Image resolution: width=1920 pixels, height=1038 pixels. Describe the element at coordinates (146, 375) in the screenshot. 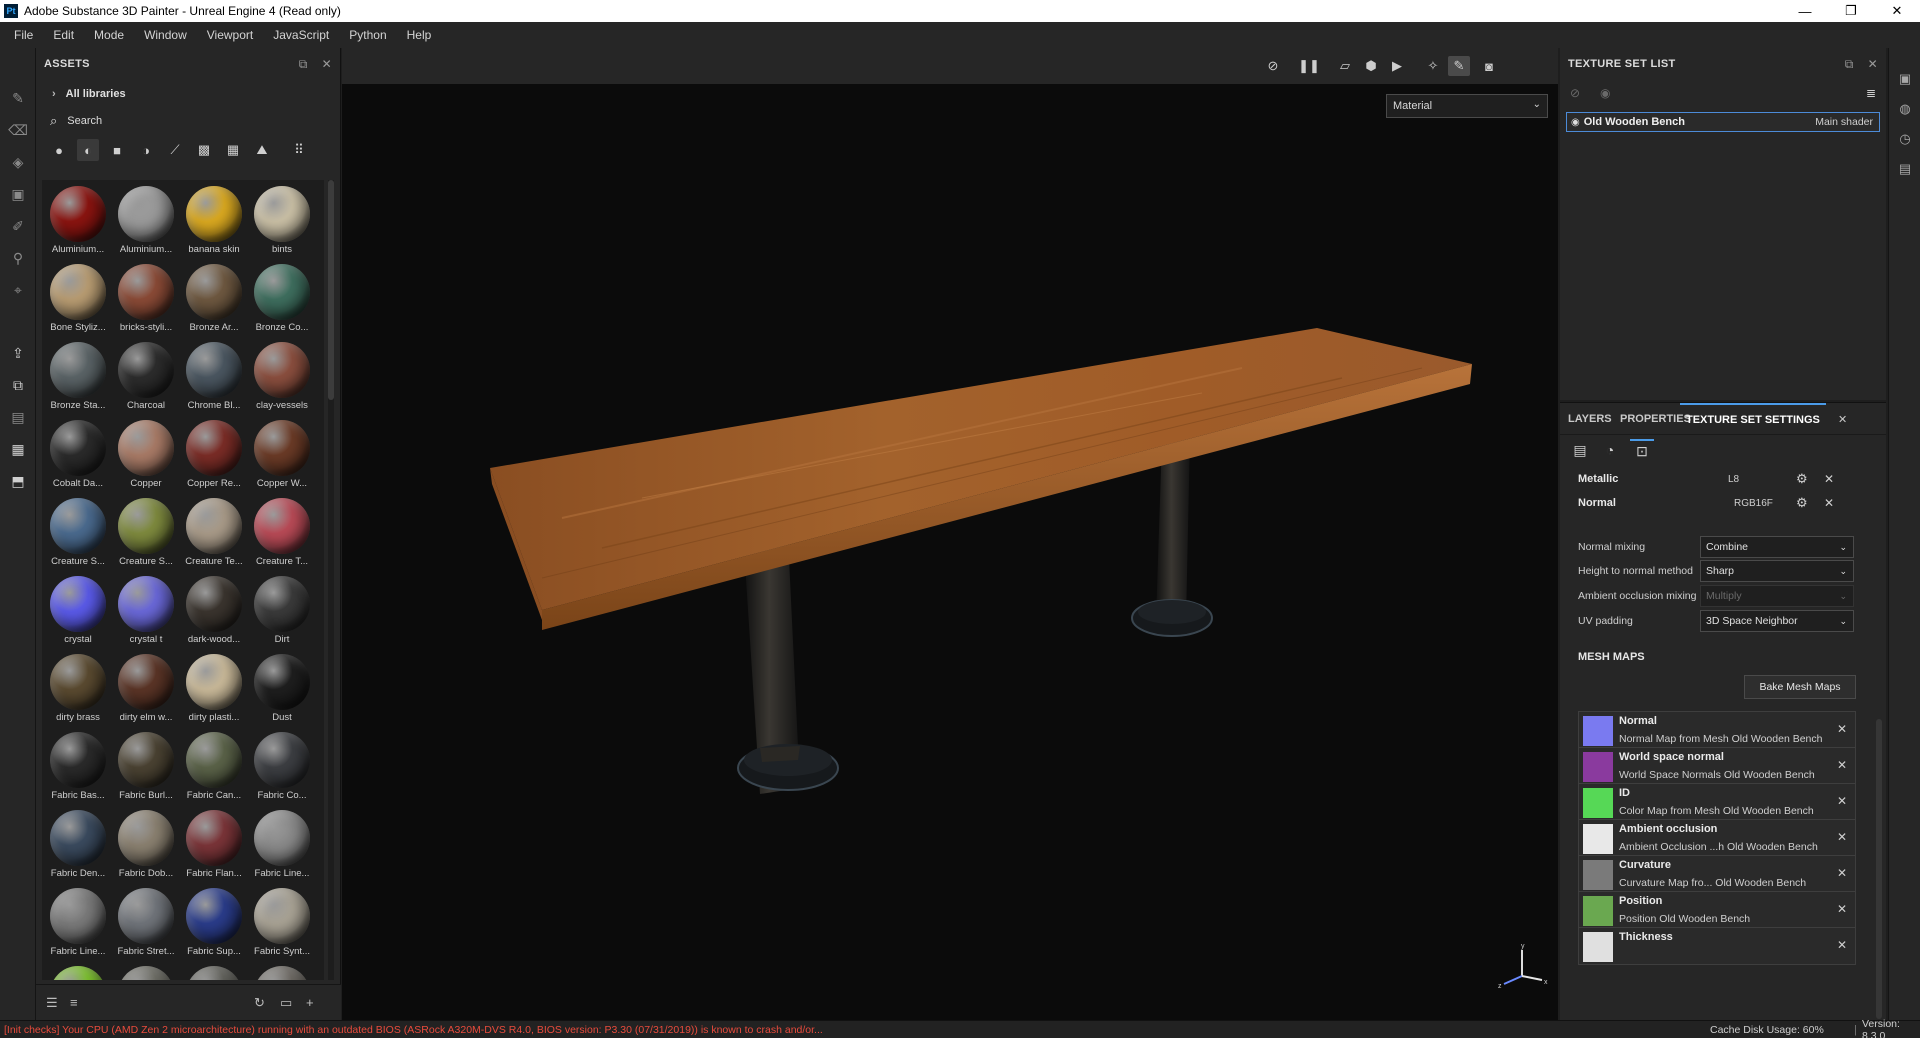

I see `material-thumbnail: Charcoal` at that location.